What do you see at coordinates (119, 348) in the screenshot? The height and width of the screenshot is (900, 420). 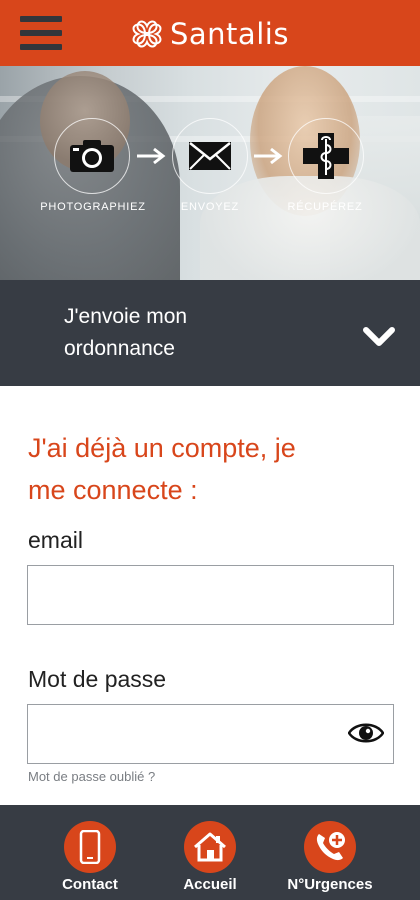 I see `send-prescription-line2: ordonnance` at bounding box center [119, 348].